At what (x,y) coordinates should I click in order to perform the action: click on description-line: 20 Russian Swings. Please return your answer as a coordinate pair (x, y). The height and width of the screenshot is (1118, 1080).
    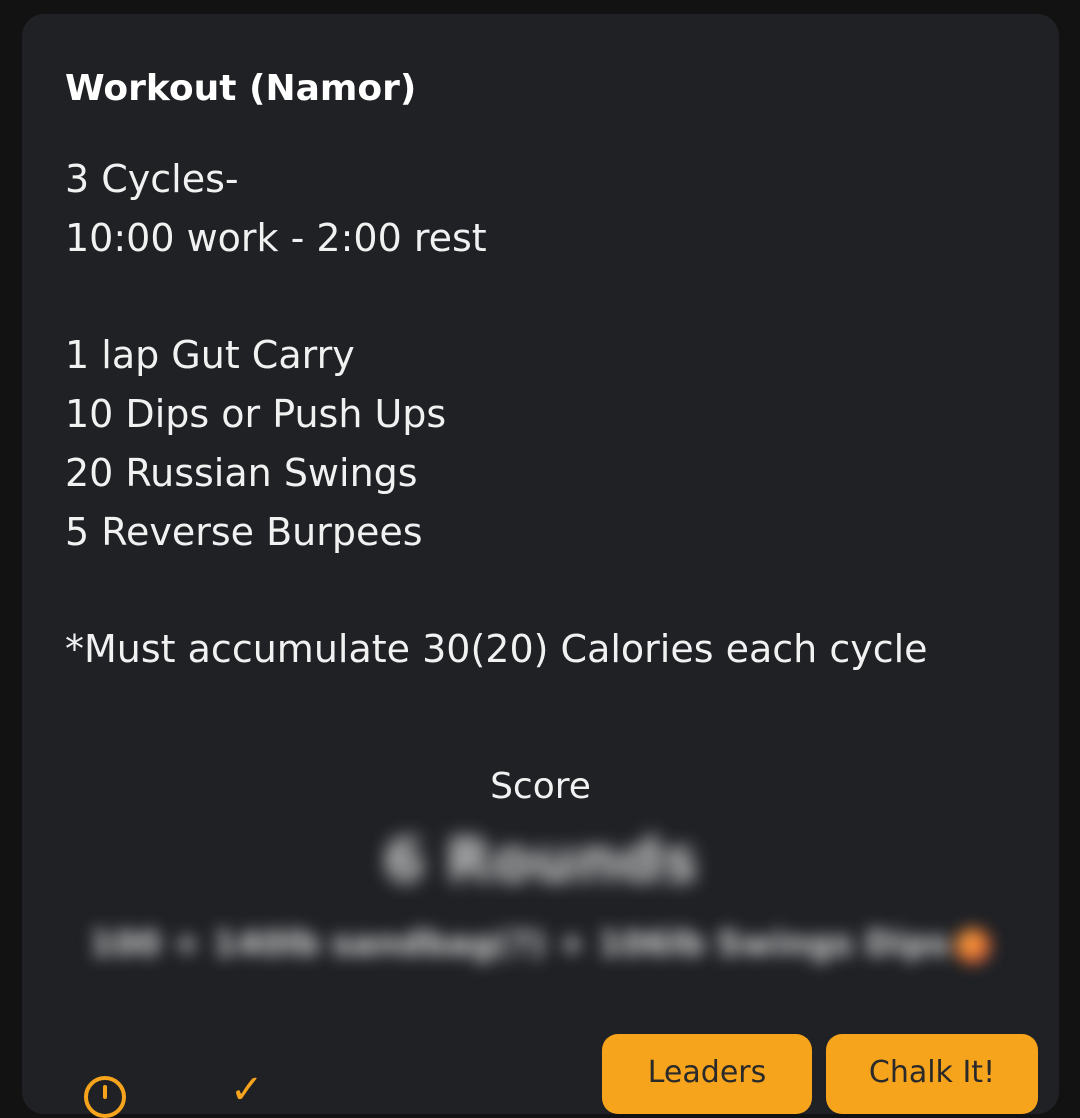
    Looking at the image, I should click on (241, 472).